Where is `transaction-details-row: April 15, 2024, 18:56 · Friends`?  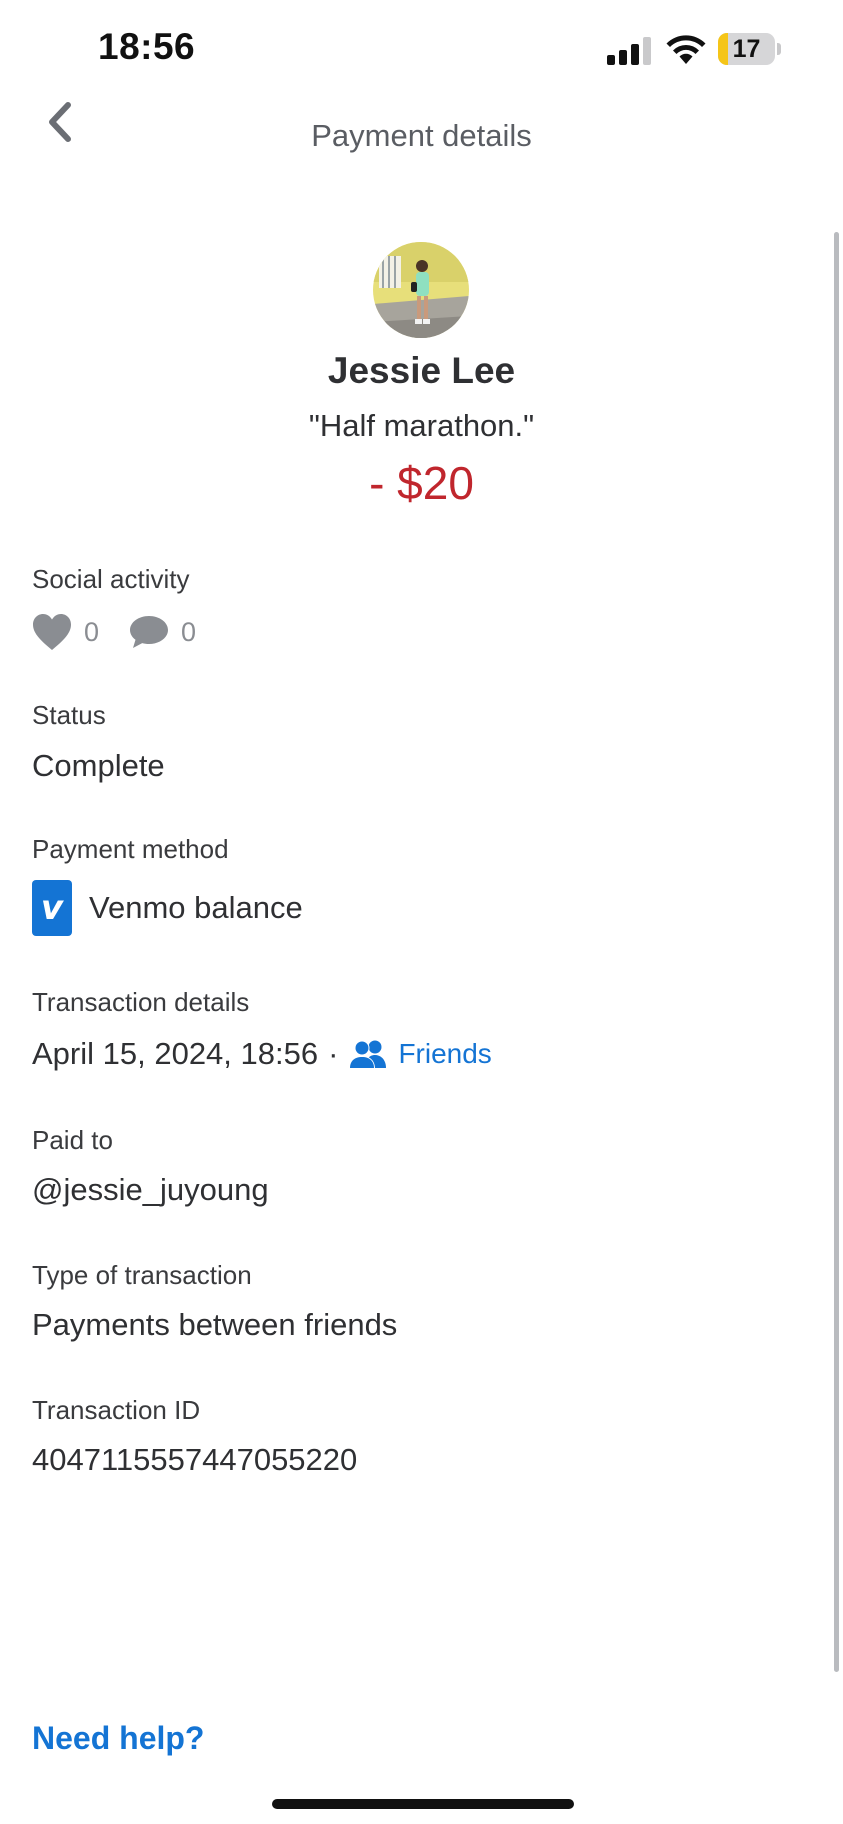 transaction-details-row: April 15, 2024, 18:56 · Friends is located at coordinates (262, 1054).